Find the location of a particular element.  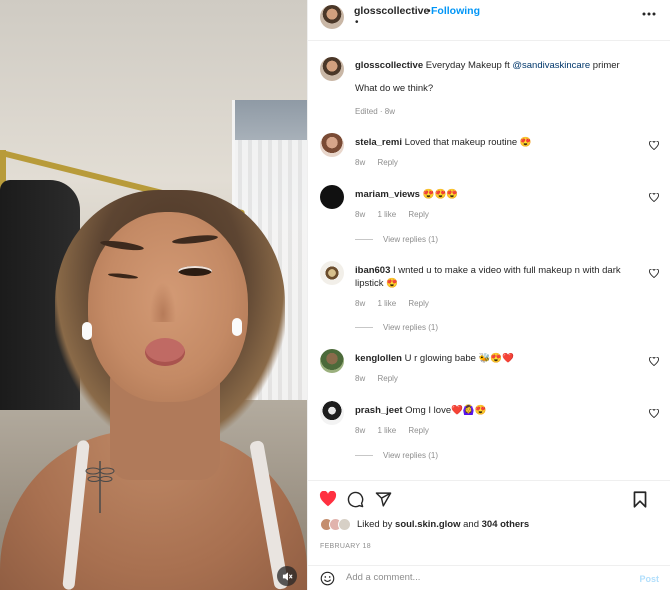

comment-username: stela_remi is located at coordinates (378, 142).